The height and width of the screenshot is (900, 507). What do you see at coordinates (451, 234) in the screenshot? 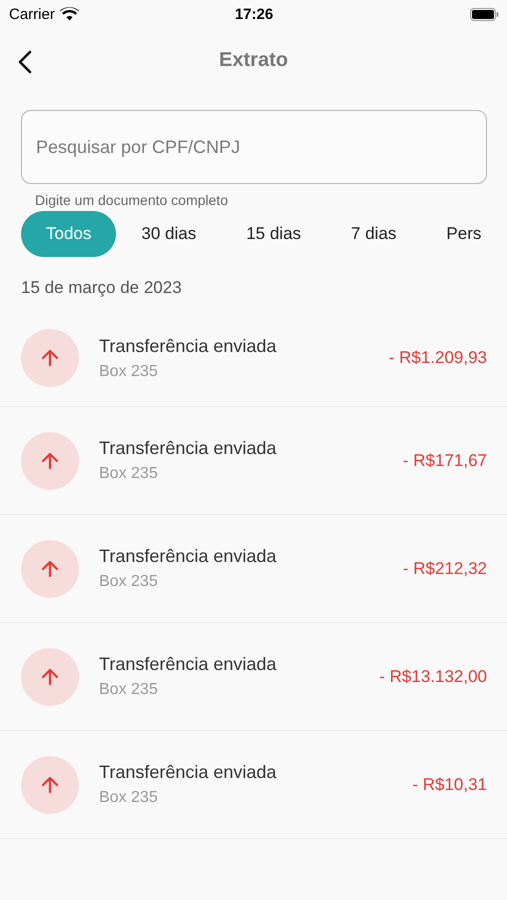
I see `filter-tab: Pers` at bounding box center [451, 234].